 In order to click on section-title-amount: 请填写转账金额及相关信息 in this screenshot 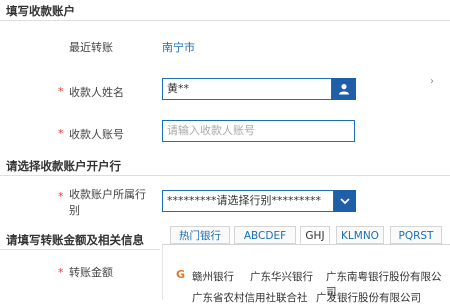, I will do `click(75, 240)`.